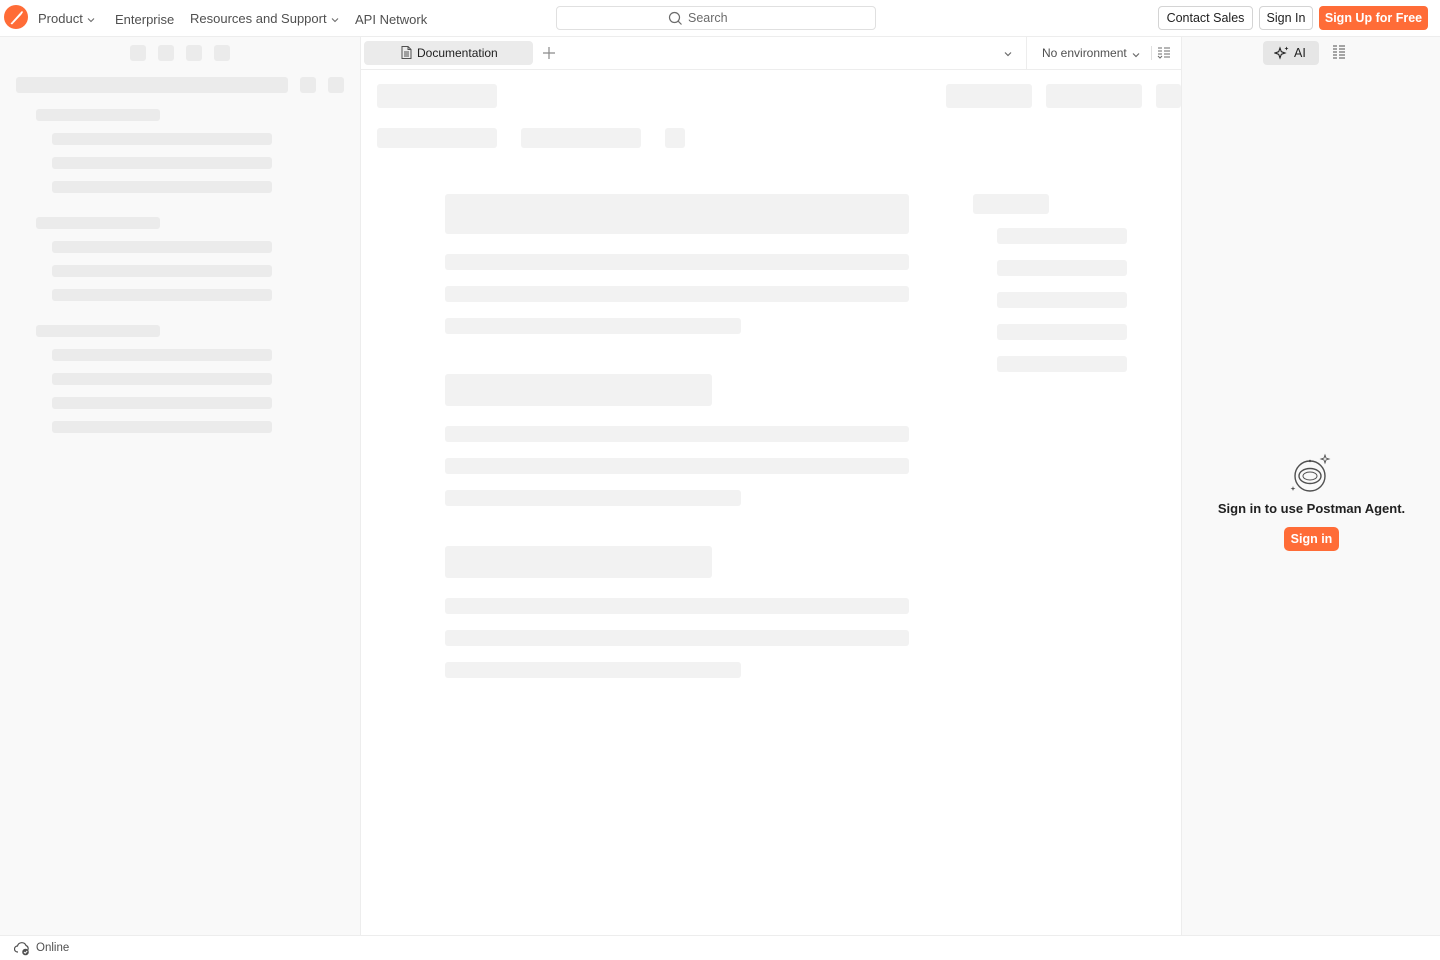  Describe the element at coordinates (60, 18) in the screenshot. I see `nav-product-label: Product` at that location.